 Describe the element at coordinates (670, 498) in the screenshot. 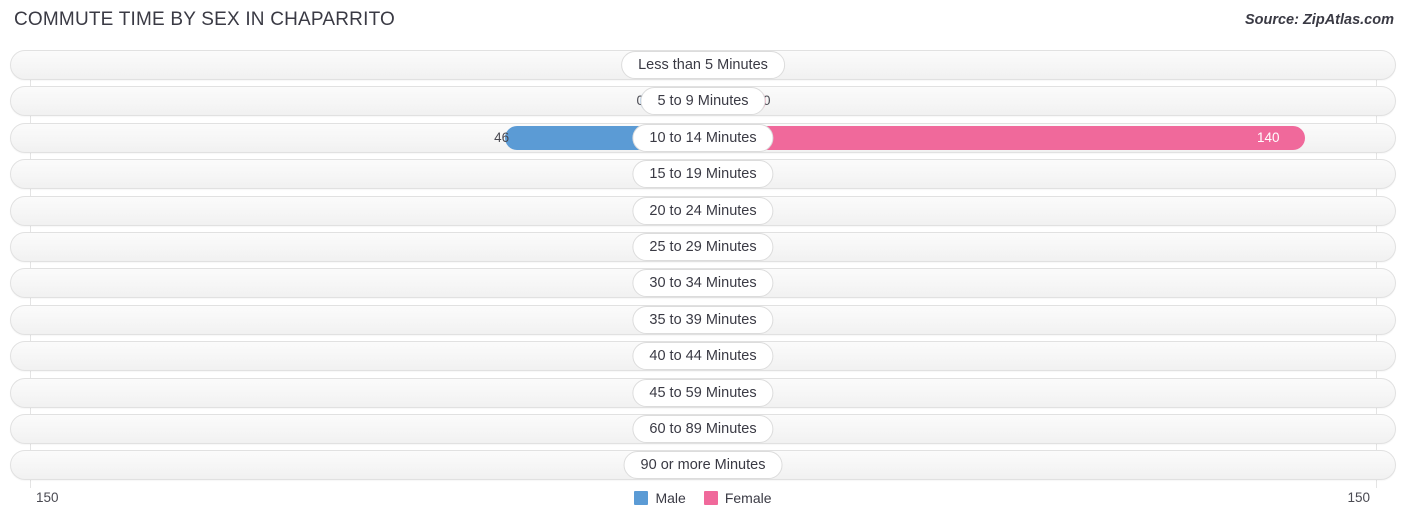

I see `legend-label-male: Male` at that location.